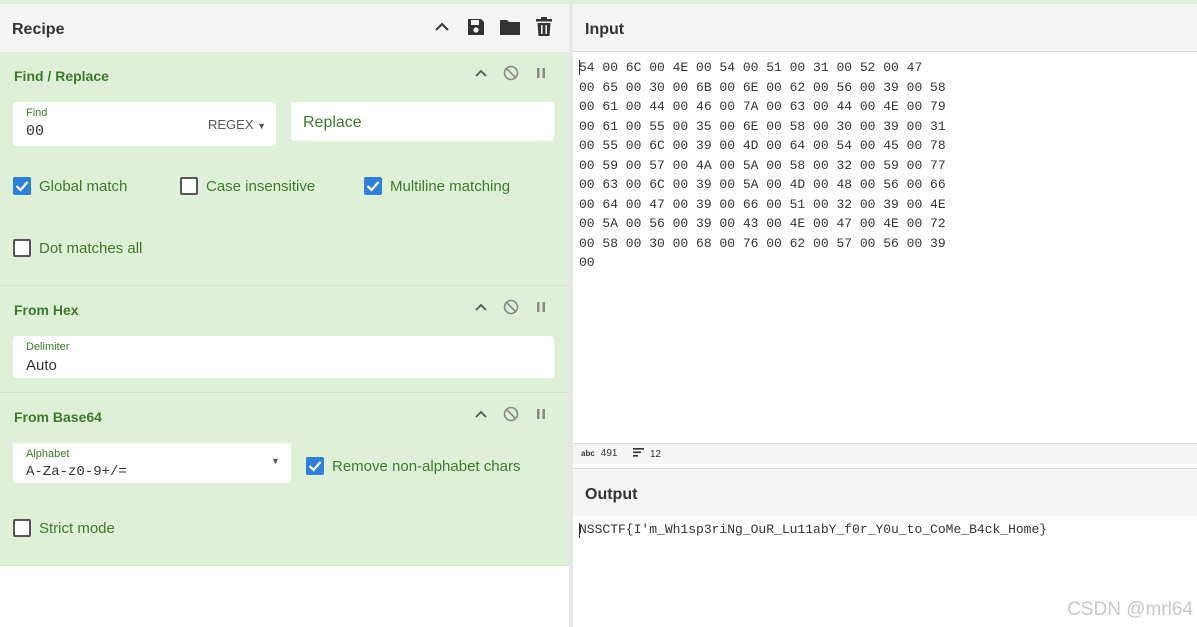 The image size is (1197, 627). Describe the element at coordinates (41, 365) in the screenshot. I see `delimiter-value: Auto` at that location.